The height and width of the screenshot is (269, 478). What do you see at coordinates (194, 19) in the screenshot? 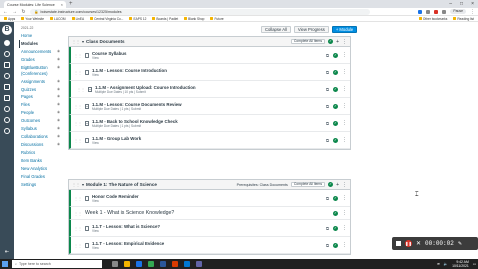
I see `bookmark-item: Blank Shop` at bounding box center [194, 19].